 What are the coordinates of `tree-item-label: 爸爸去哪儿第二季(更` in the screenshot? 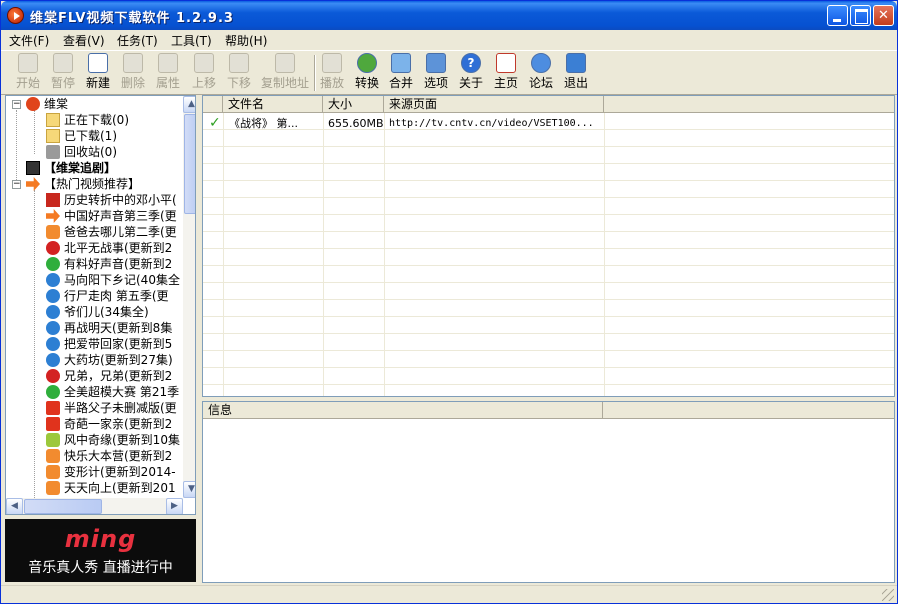 It's located at (120, 232).